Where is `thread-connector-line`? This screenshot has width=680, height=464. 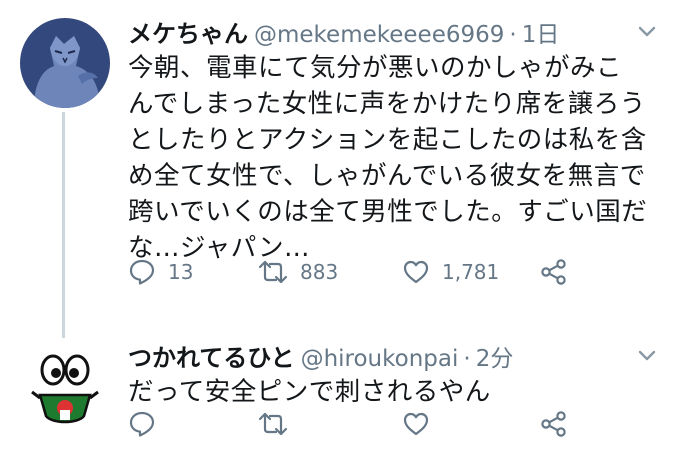 thread-connector-line is located at coordinates (63, 225).